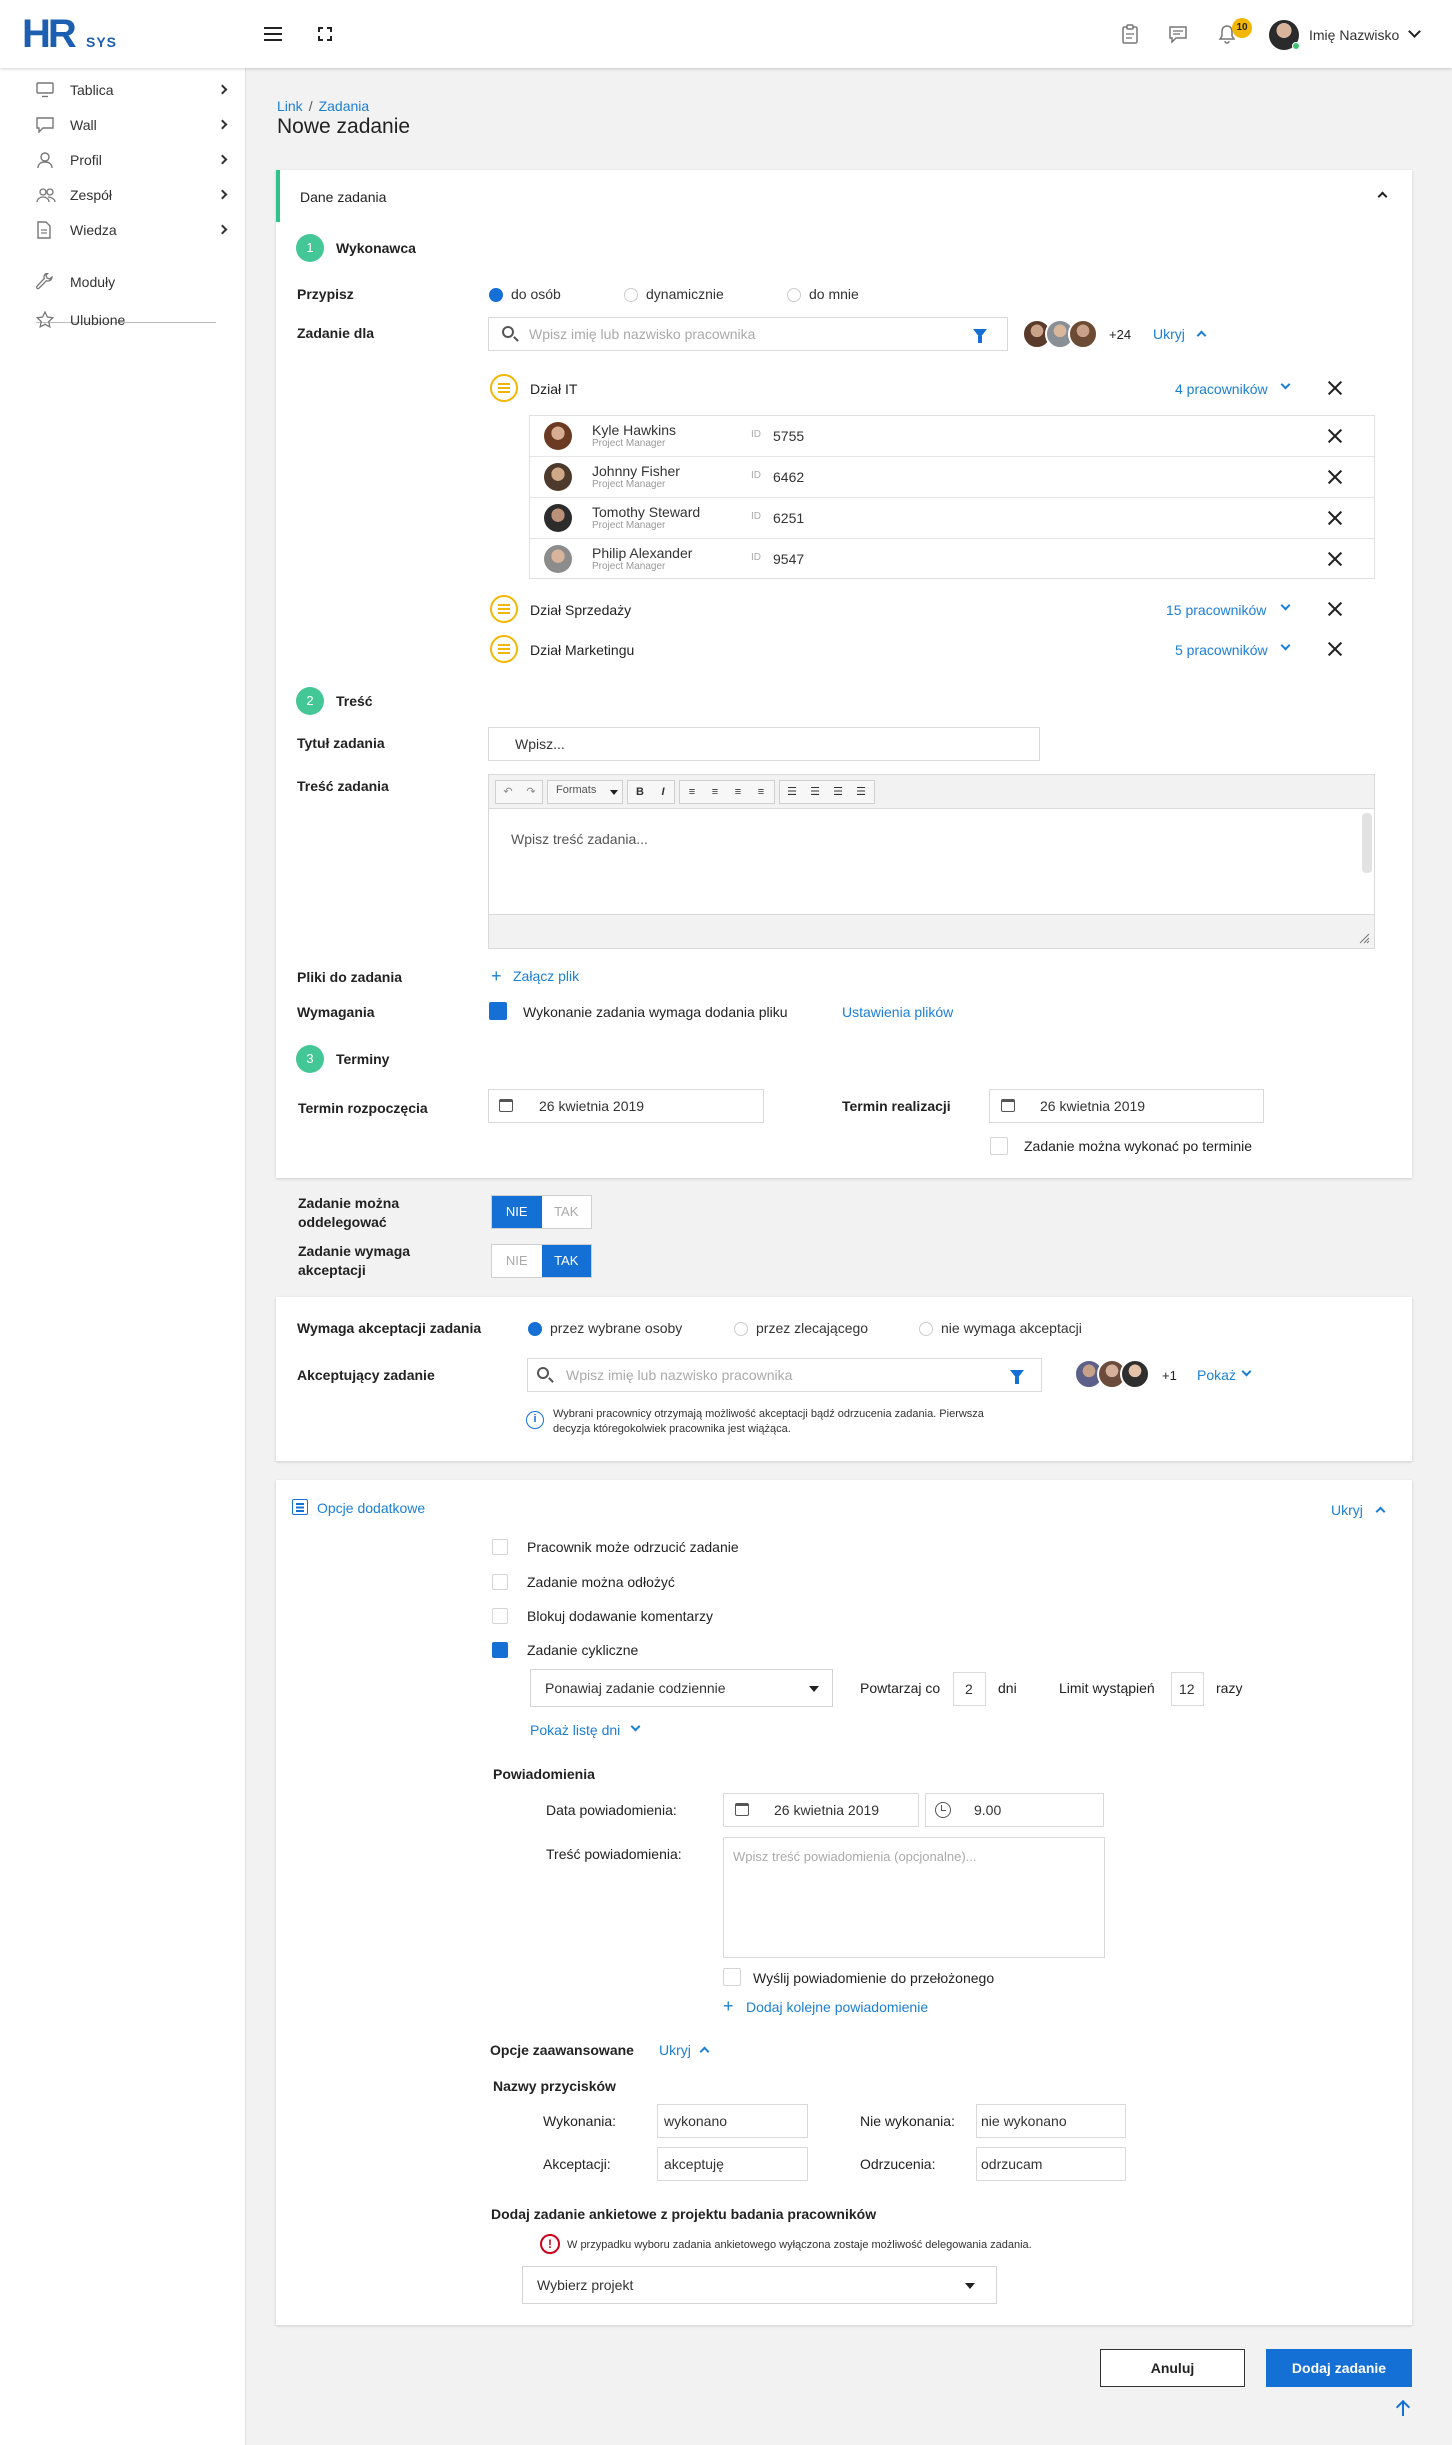 This screenshot has width=1452, height=2445. Describe the element at coordinates (741, 1329) in the screenshot. I see `radio-by-creator` at that location.